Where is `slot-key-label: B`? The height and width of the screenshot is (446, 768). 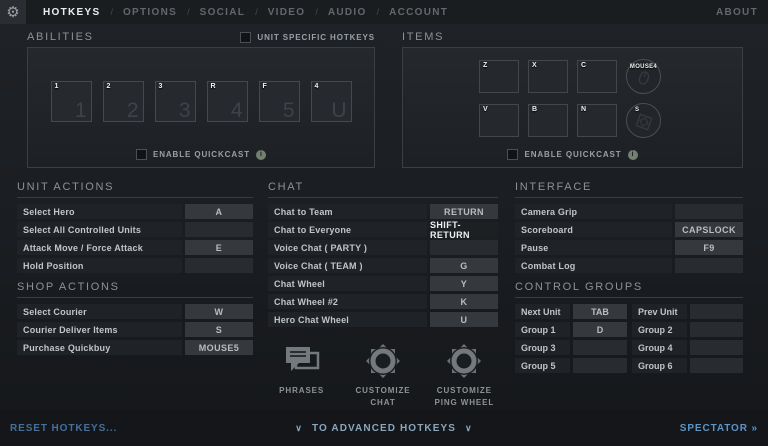 slot-key-label: B is located at coordinates (535, 109).